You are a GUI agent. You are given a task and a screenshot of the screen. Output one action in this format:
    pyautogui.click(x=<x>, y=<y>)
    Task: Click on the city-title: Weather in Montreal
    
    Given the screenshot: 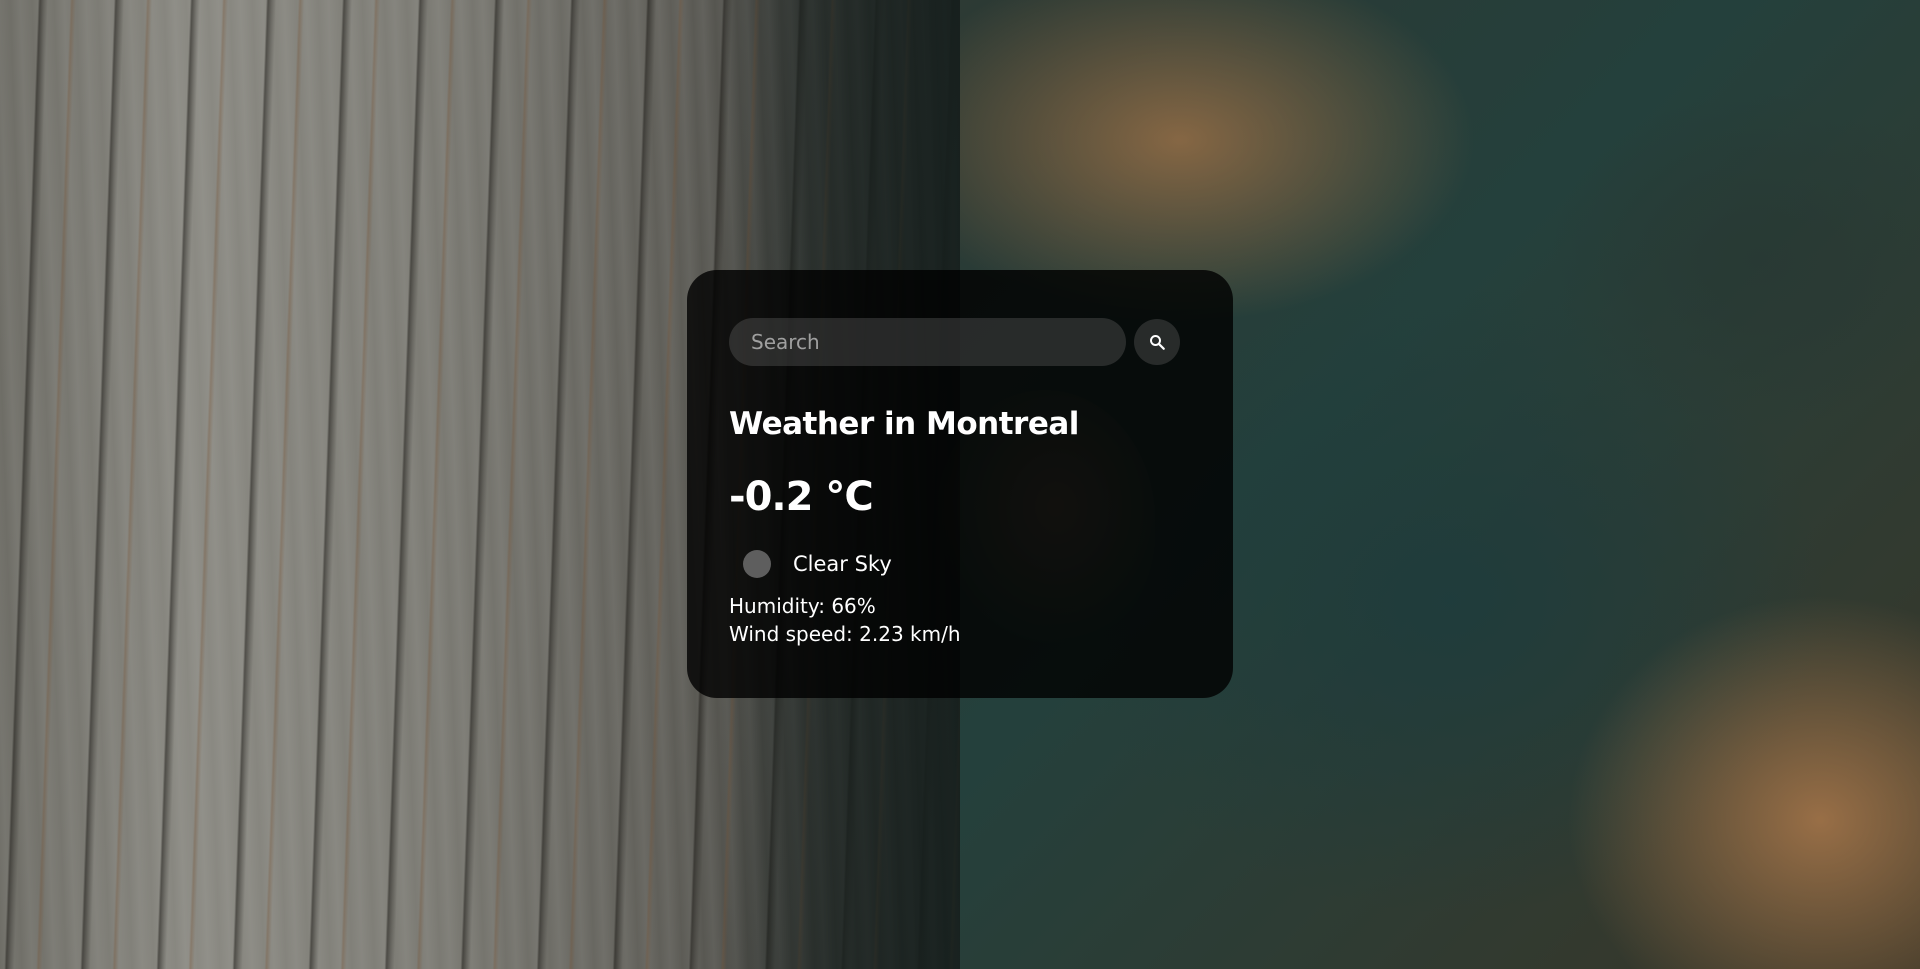 What is the action you would take?
    pyautogui.click(x=904, y=424)
    